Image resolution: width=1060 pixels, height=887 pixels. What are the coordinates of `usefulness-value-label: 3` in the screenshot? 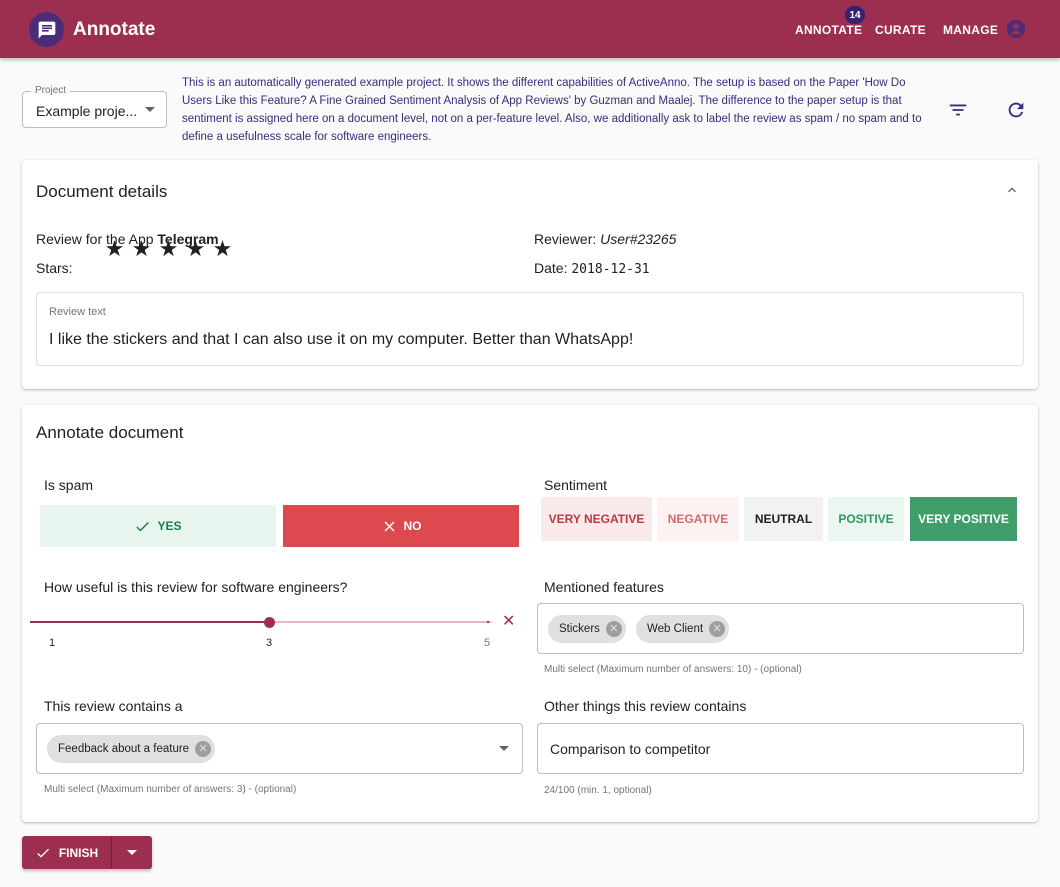 It's located at (269, 643).